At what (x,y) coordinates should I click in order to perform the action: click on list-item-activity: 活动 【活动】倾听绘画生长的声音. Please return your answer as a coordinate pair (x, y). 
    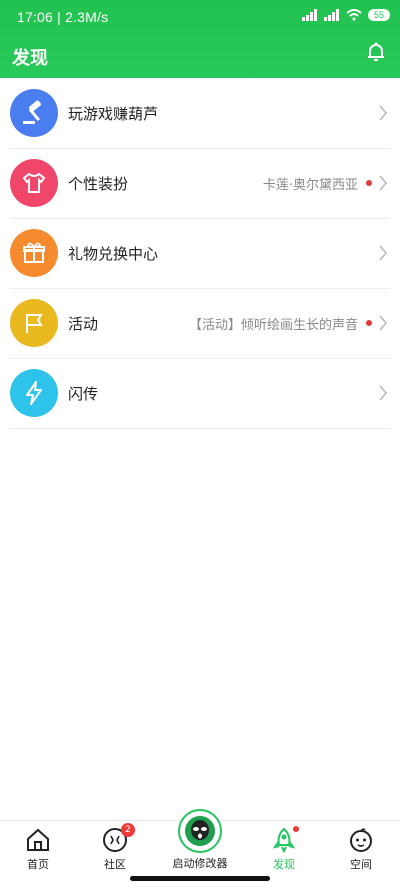
    Looking at the image, I should click on (200, 323).